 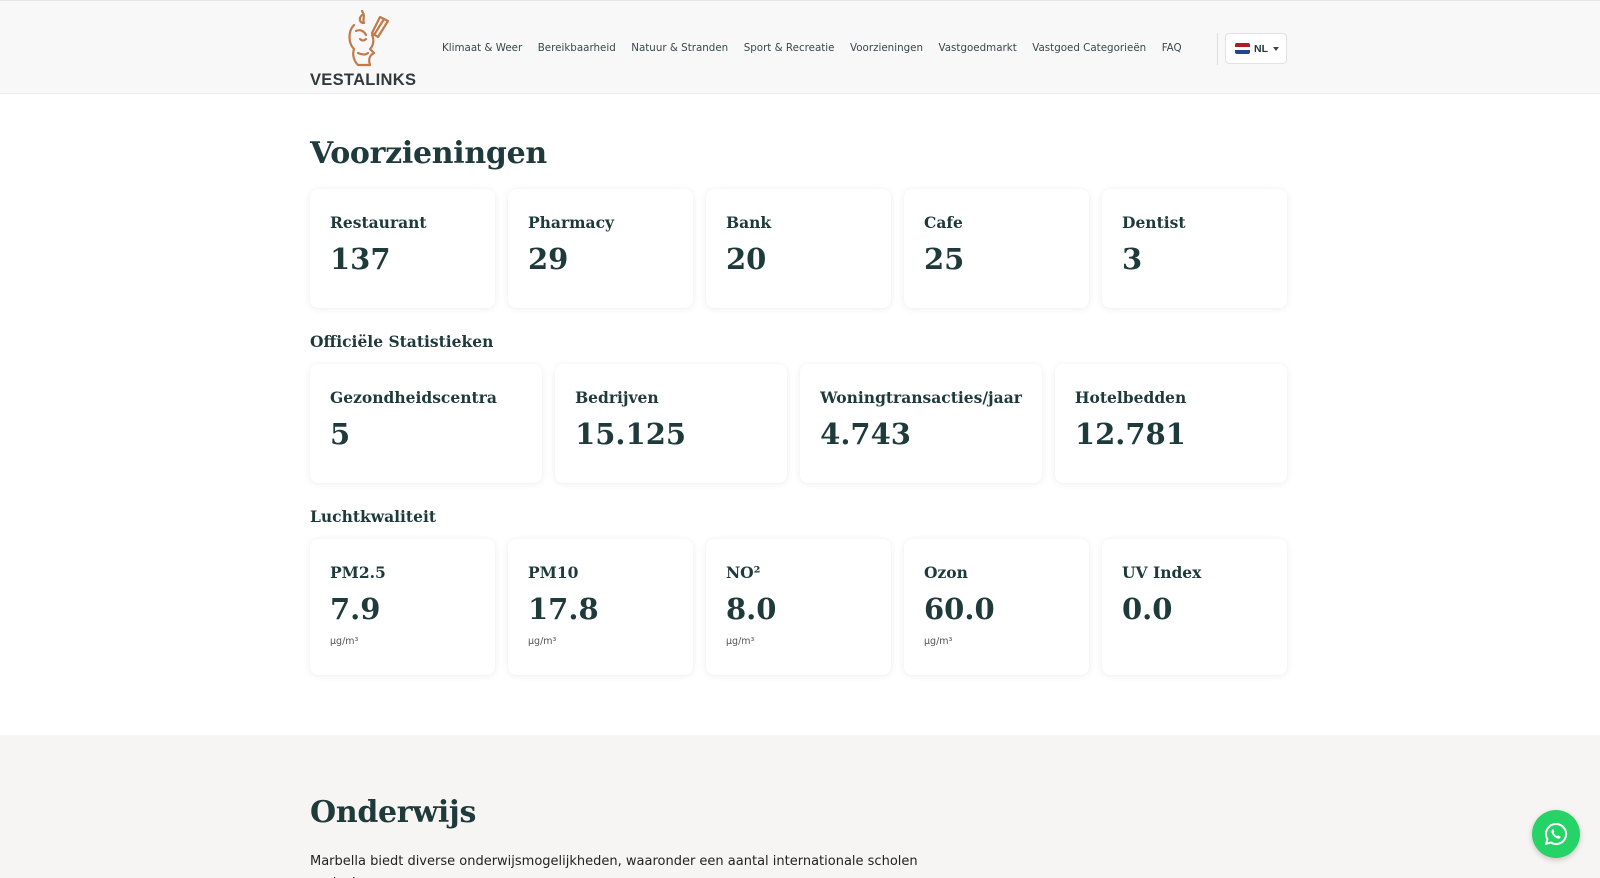 What do you see at coordinates (369, 38) in the screenshot?
I see `vesta-torch-head-icon` at bounding box center [369, 38].